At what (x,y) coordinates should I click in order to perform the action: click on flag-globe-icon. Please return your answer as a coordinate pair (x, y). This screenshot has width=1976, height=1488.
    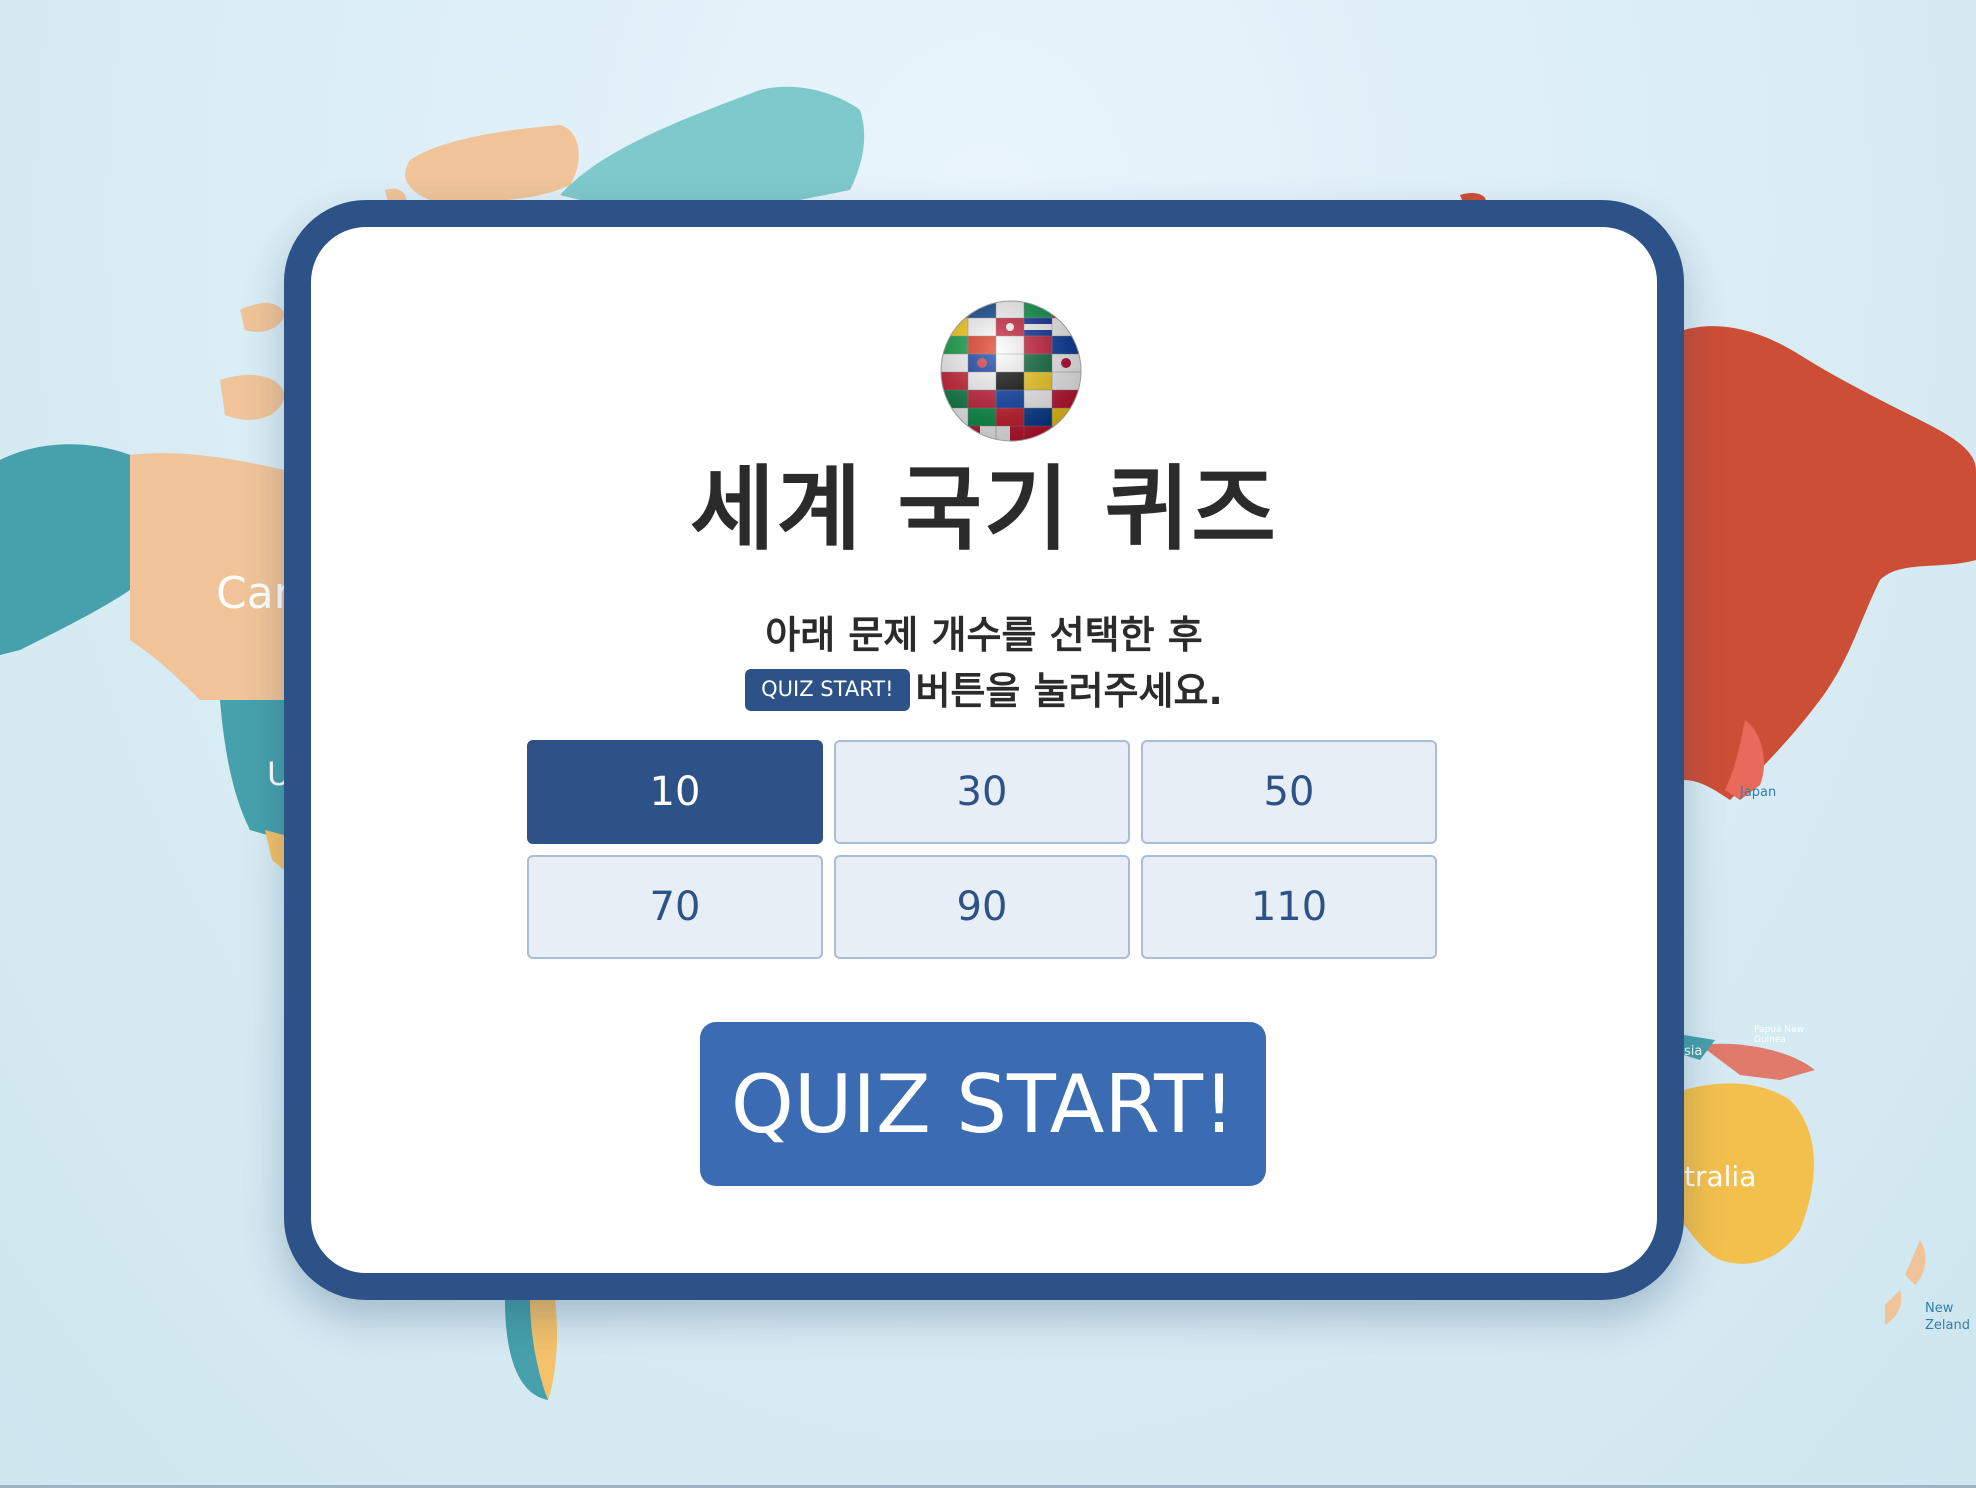
    Looking at the image, I should click on (1011, 371).